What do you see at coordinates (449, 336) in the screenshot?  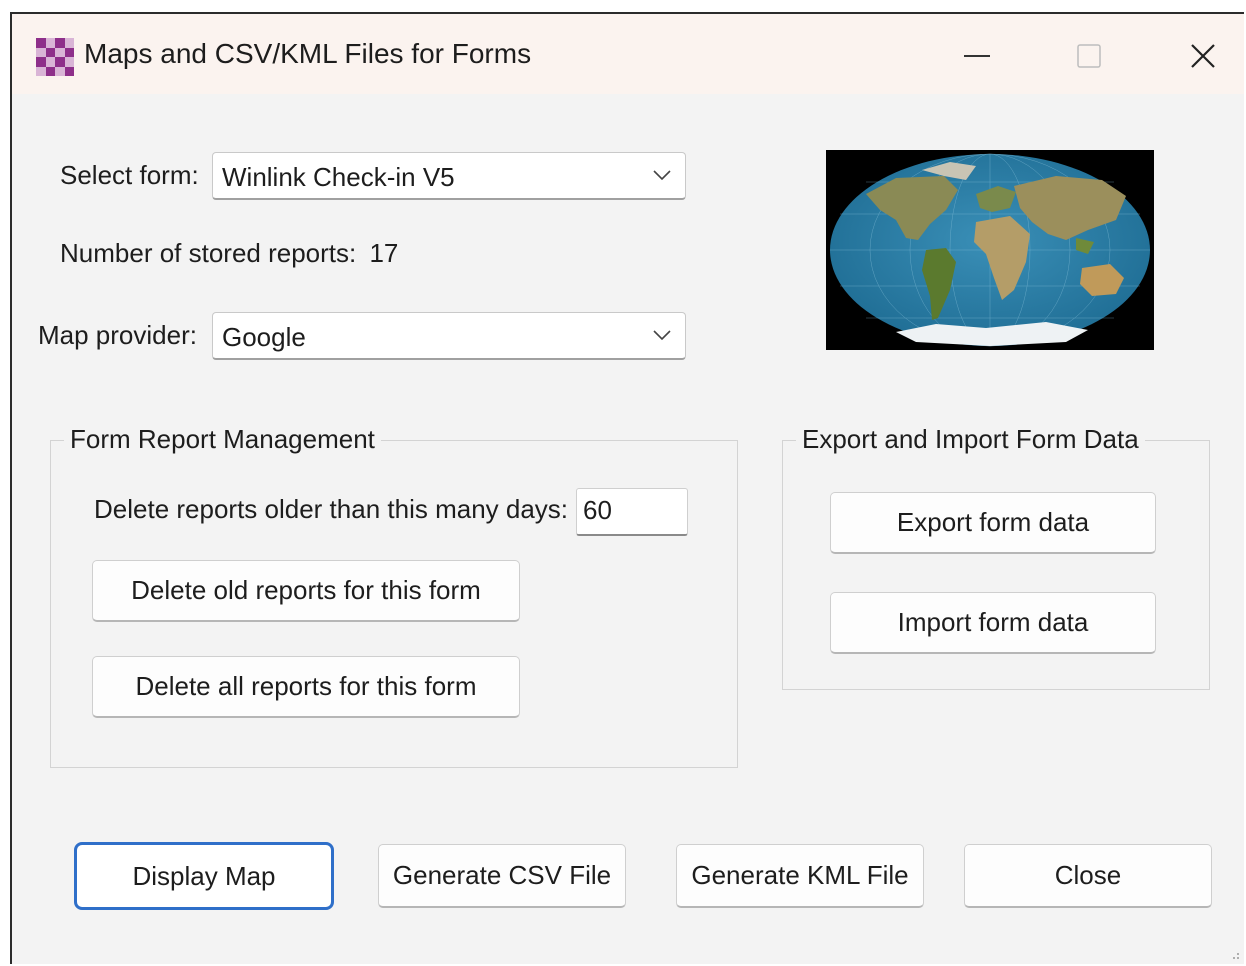 I see `map-provider-dropdown: Google` at bounding box center [449, 336].